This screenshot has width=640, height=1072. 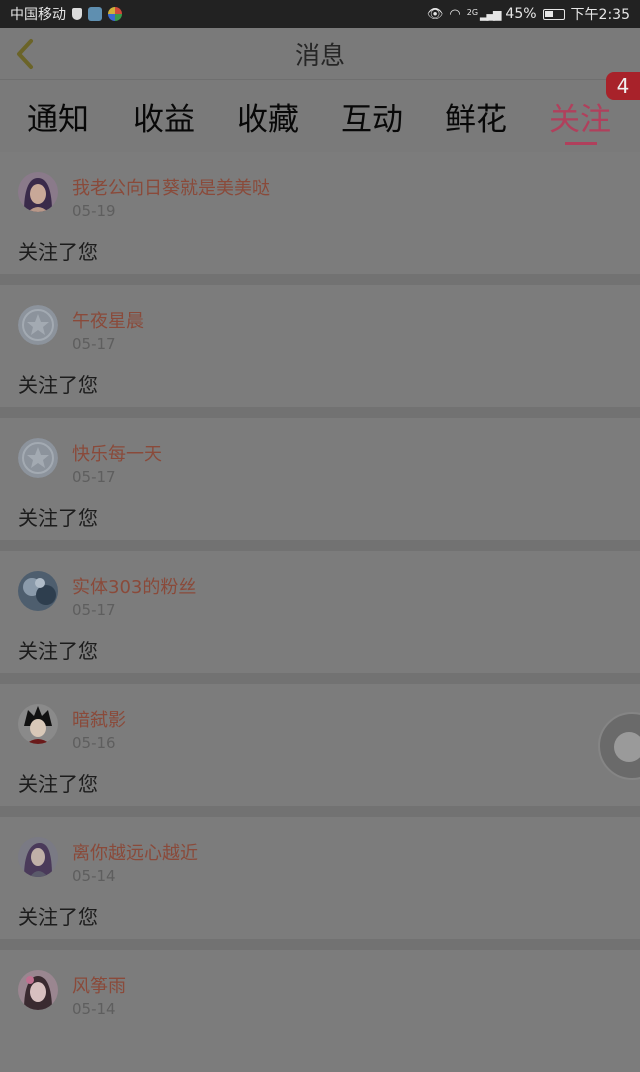 What do you see at coordinates (94, 743) in the screenshot?
I see `message-date: 05-16` at bounding box center [94, 743].